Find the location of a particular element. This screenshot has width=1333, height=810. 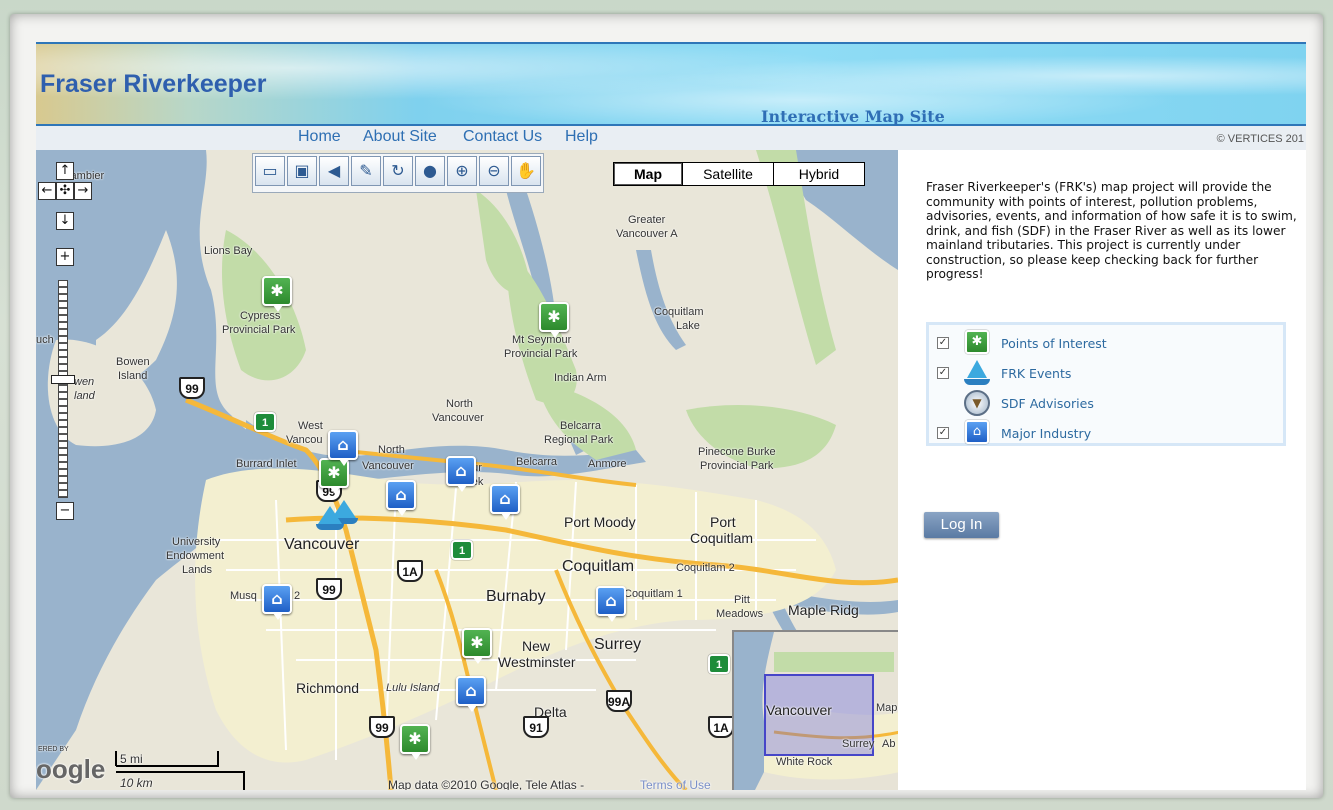

label-university2: Endowment is located at coordinates (195, 556).